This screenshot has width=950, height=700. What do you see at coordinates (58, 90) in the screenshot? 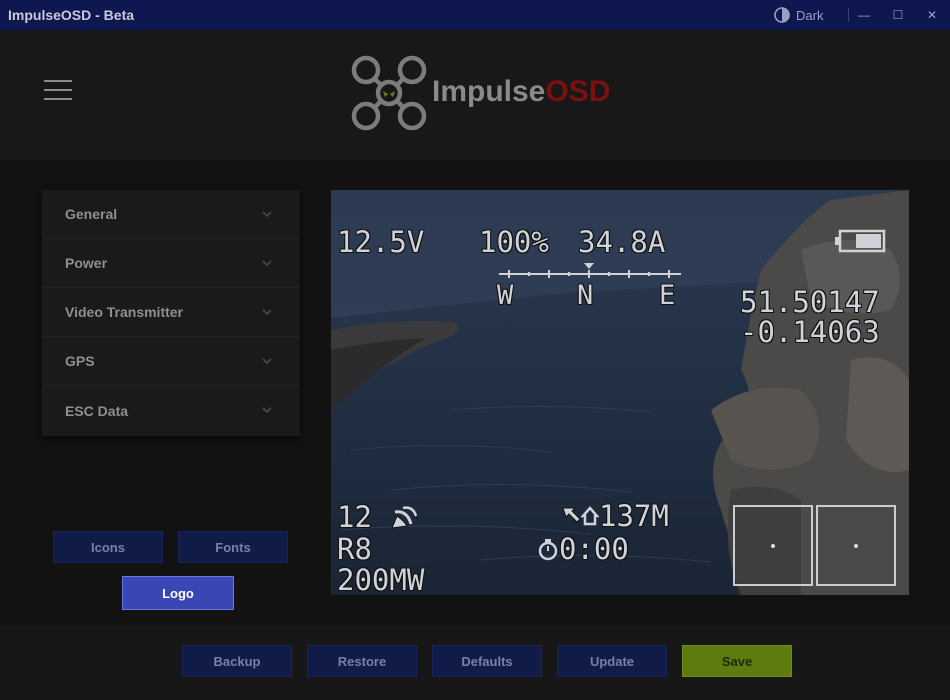
I see `menu-icon` at bounding box center [58, 90].